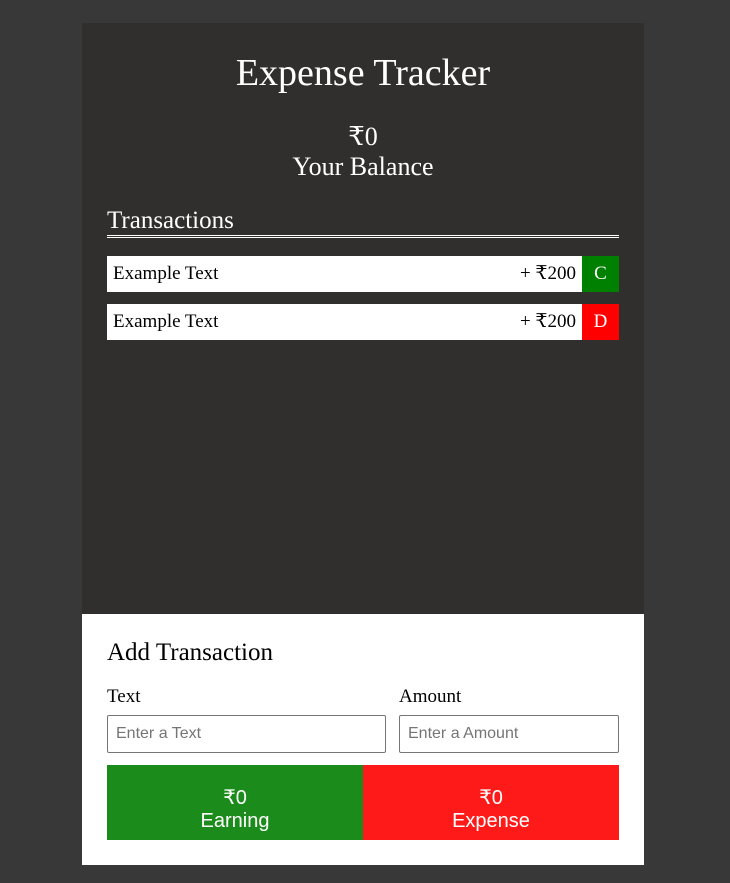 This screenshot has height=883, width=730. Describe the element at coordinates (363, 236) in the screenshot. I see `transactions-divider` at that location.